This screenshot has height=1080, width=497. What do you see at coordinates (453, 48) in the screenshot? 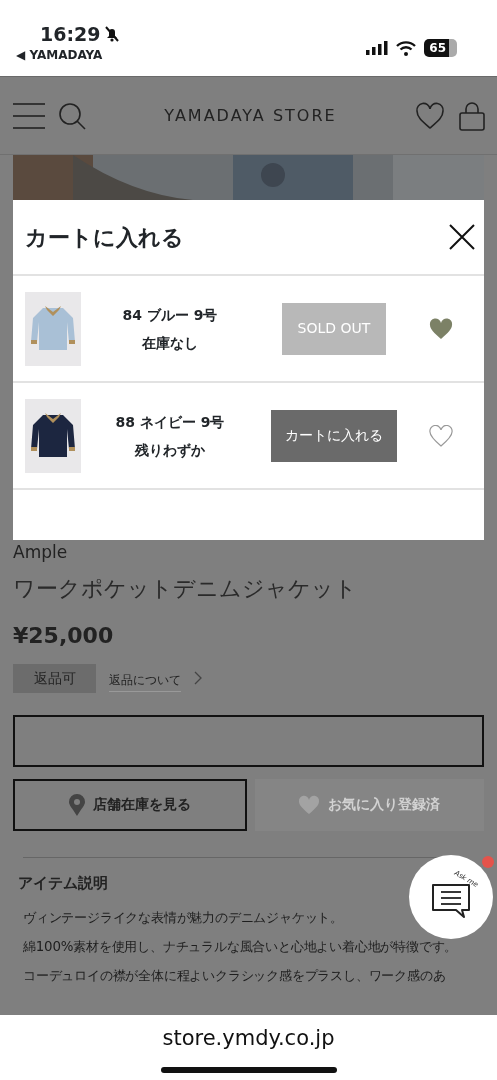
I see `battery-tail` at bounding box center [453, 48].